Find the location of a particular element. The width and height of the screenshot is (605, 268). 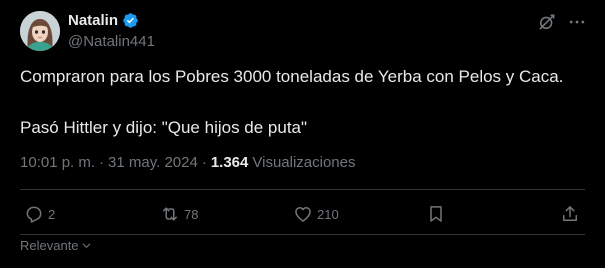

repost-count: 78 is located at coordinates (191, 214).